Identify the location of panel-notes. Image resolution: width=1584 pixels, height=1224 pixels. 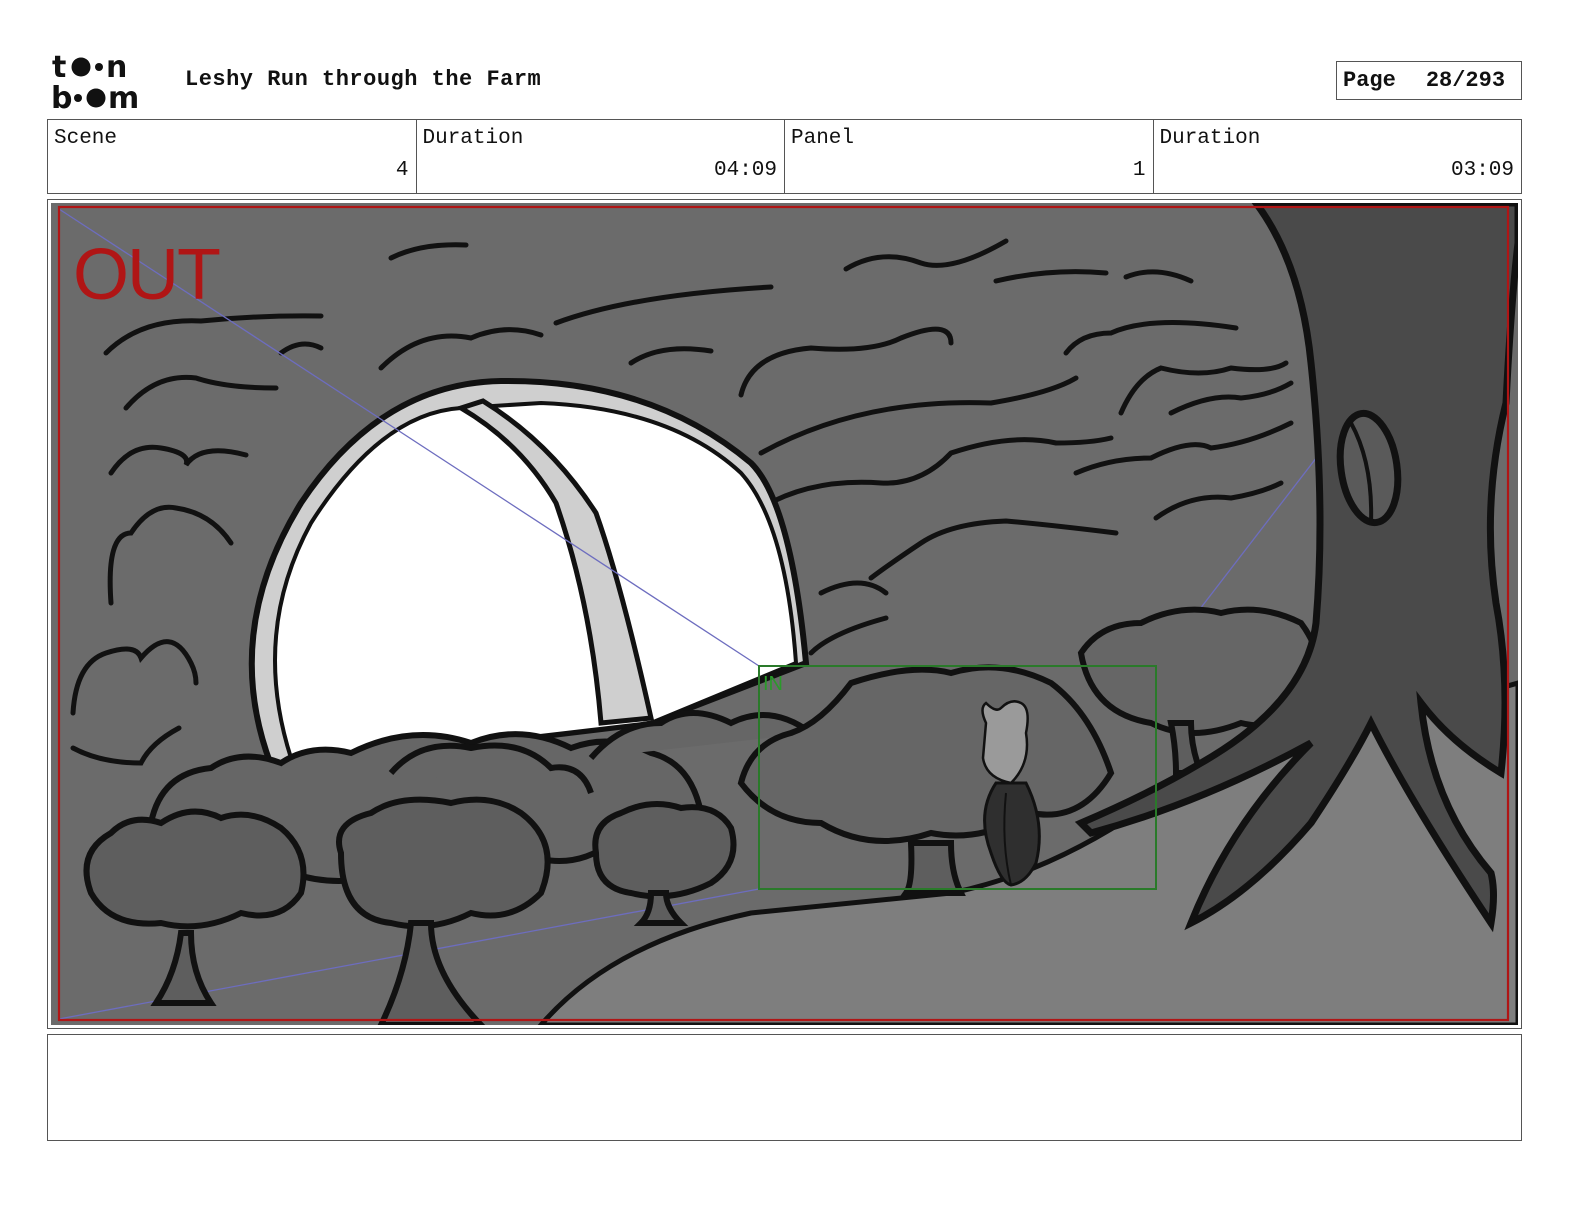
(784, 1087).